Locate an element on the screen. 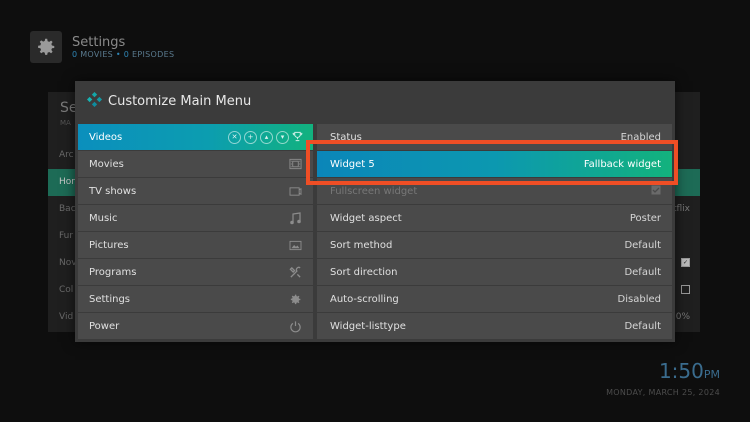 The width and height of the screenshot is (750, 422). menu-item-settings: Settings is located at coordinates (195, 299).